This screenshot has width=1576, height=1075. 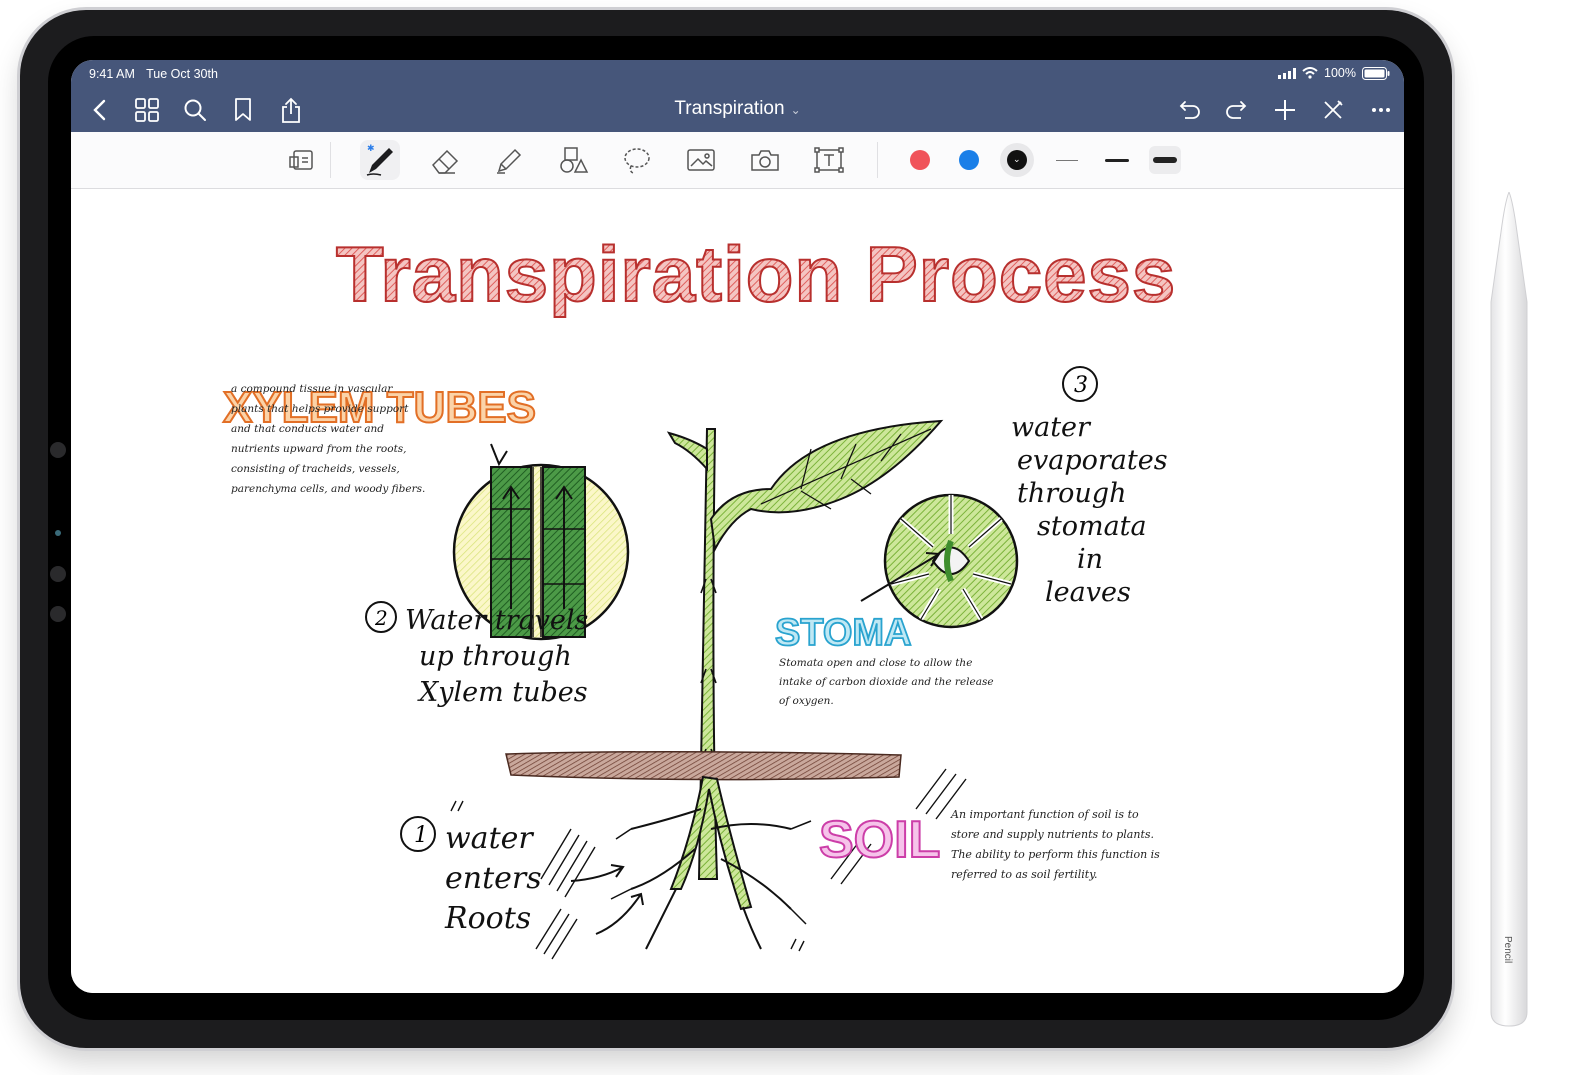 I want to click on step-1-text: water enters Roots, so click(x=493, y=879).